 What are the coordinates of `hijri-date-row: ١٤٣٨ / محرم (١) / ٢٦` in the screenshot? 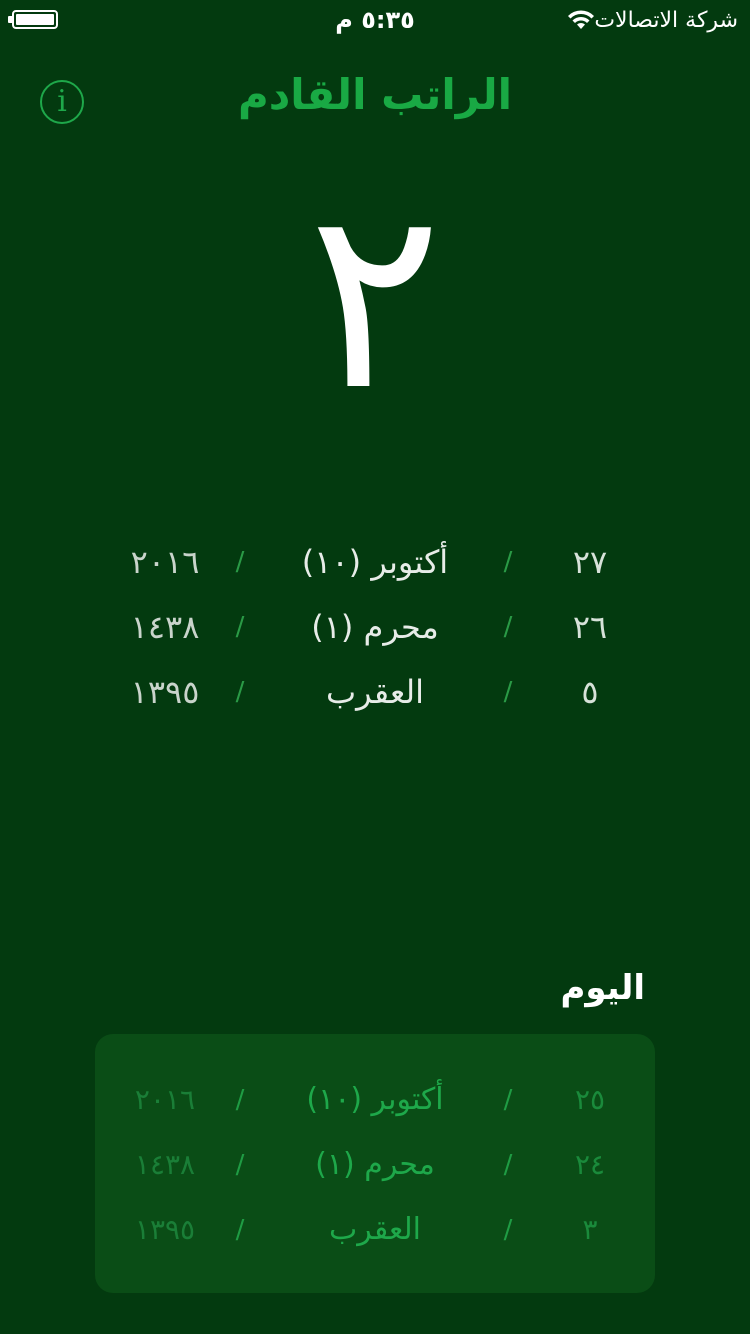 It's located at (375, 627).